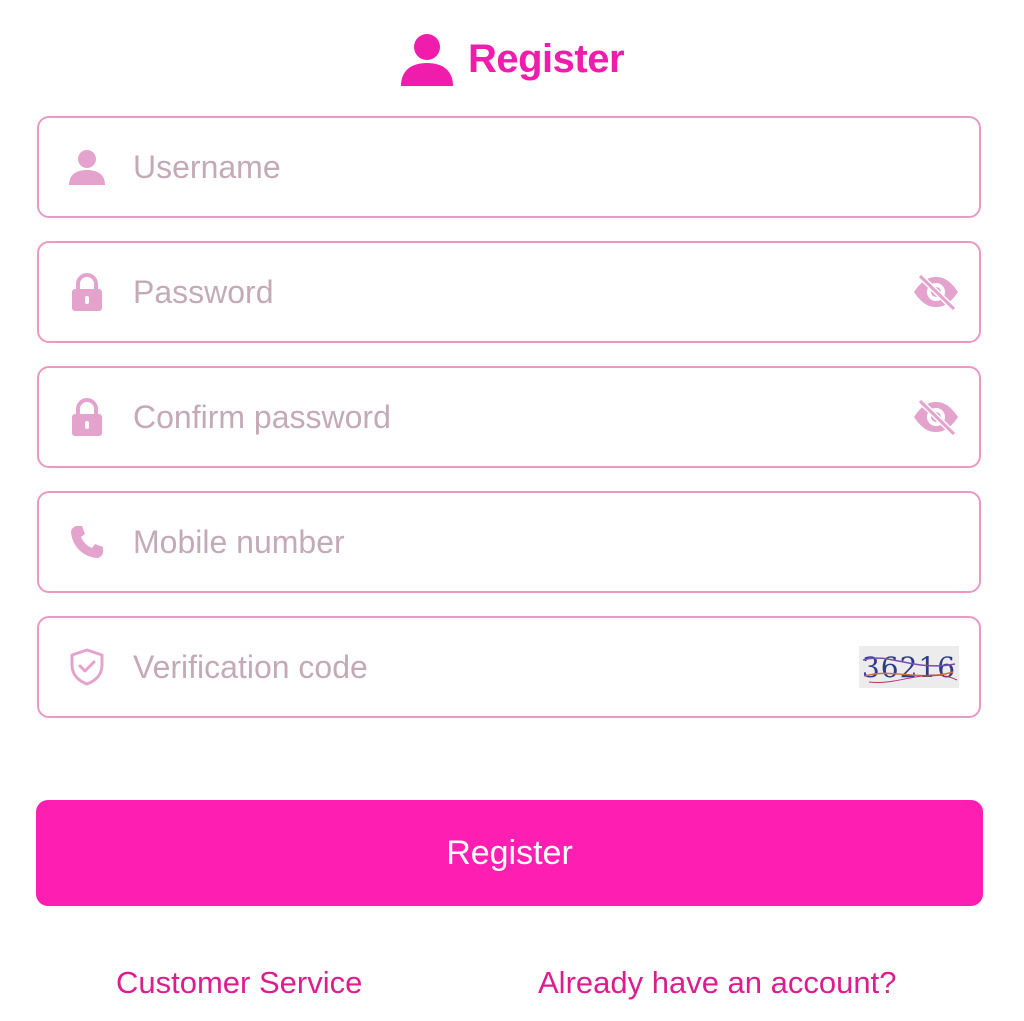  What do you see at coordinates (87, 667) in the screenshot?
I see `shield-check-icon` at bounding box center [87, 667].